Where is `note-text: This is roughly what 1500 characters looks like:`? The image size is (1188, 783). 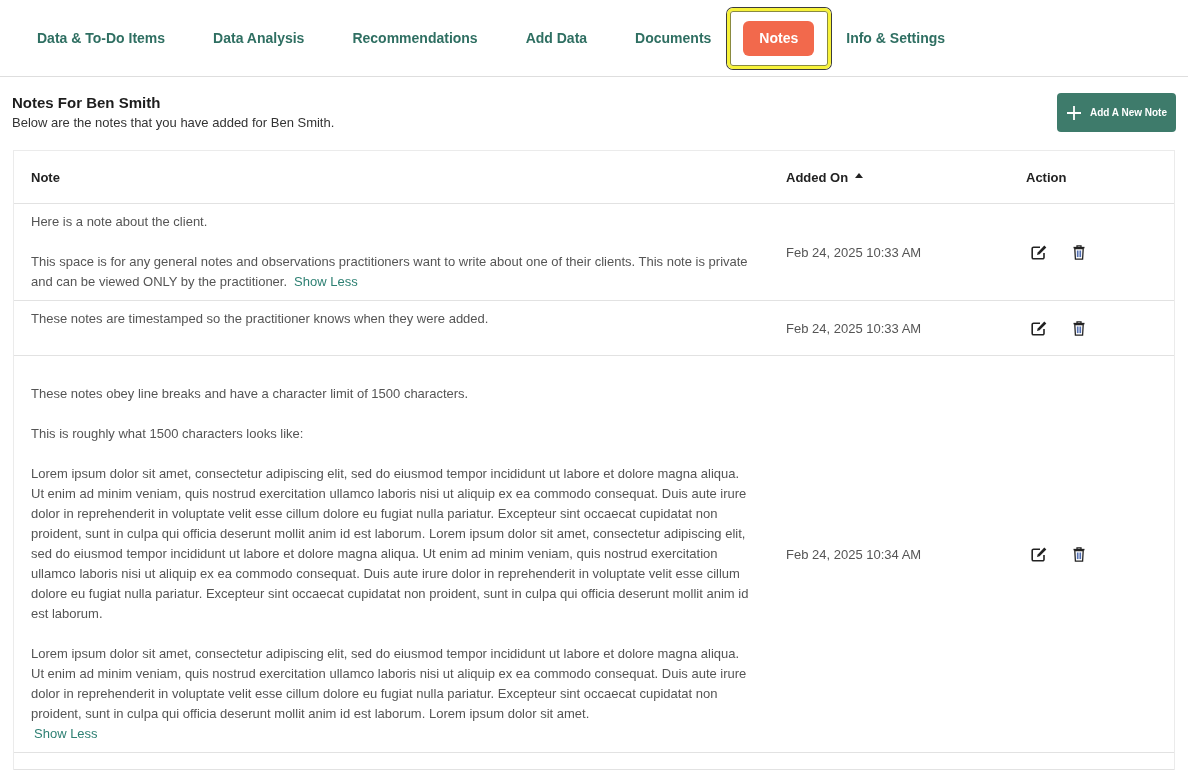
note-text: This is roughly what 1500 characters looks like: is located at coordinates (168, 434).